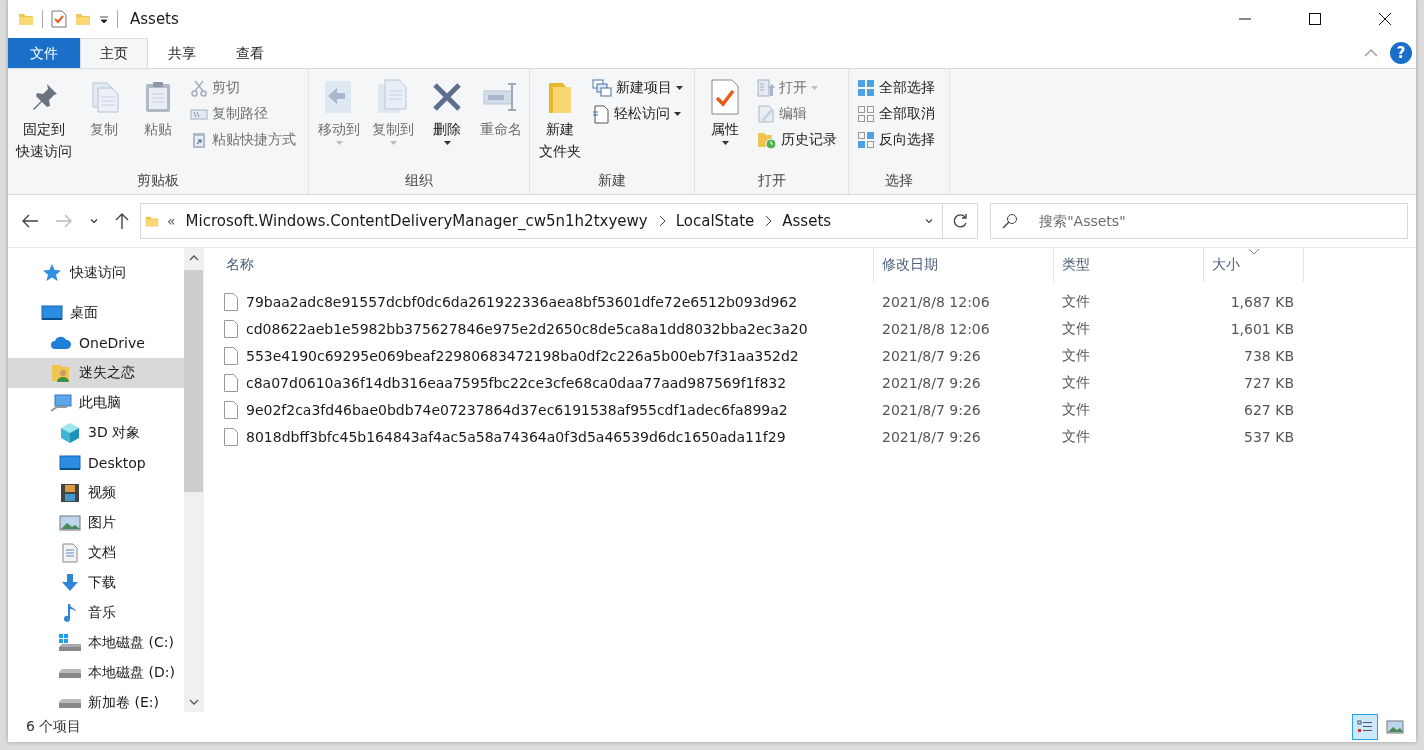 This screenshot has width=1424, height=750. I want to click on address-dropdown-icon, so click(928, 221).